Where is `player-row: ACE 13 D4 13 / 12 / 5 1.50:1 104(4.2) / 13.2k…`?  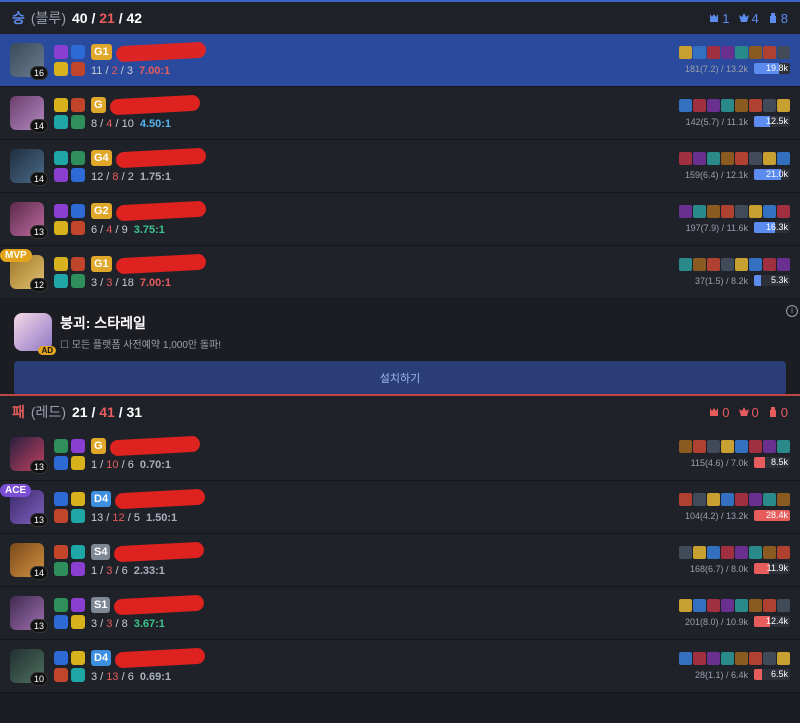 player-row: ACE 13 D4 13 / 12 / 5 1.50:1 104(4.2) / 13.2k… is located at coordinates (400, 507).